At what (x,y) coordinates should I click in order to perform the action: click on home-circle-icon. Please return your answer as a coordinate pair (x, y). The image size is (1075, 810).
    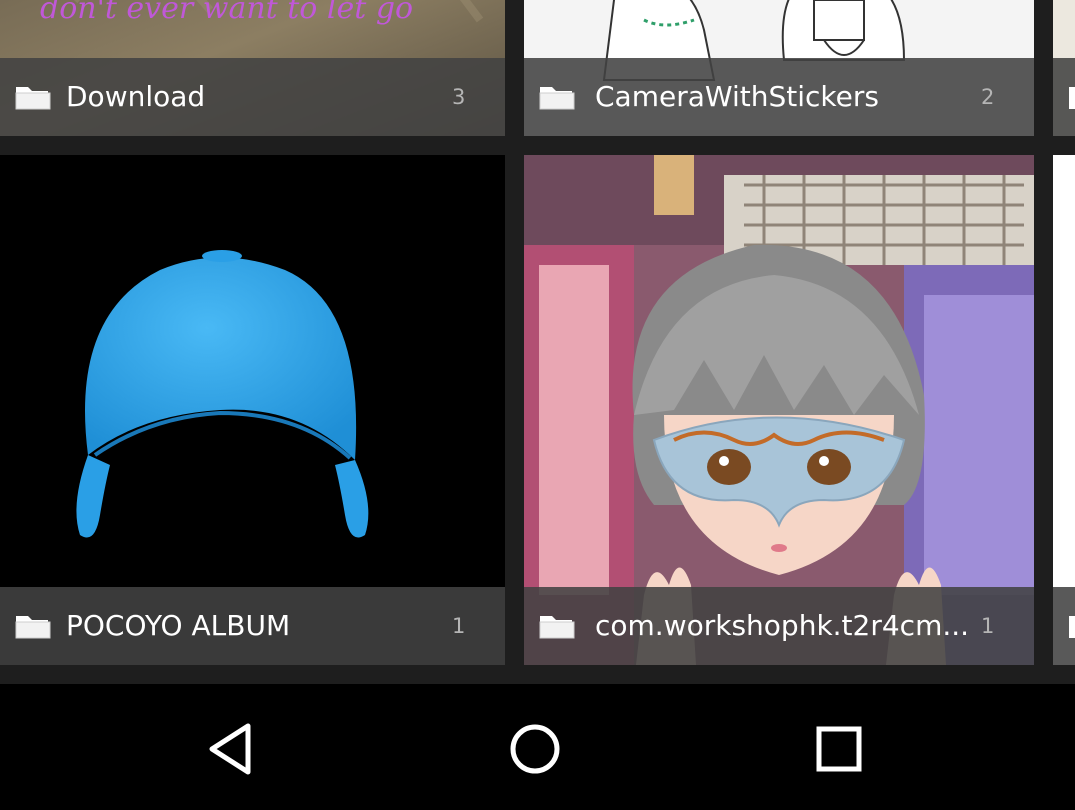
    Looking at the image, I should click on (535, 749).